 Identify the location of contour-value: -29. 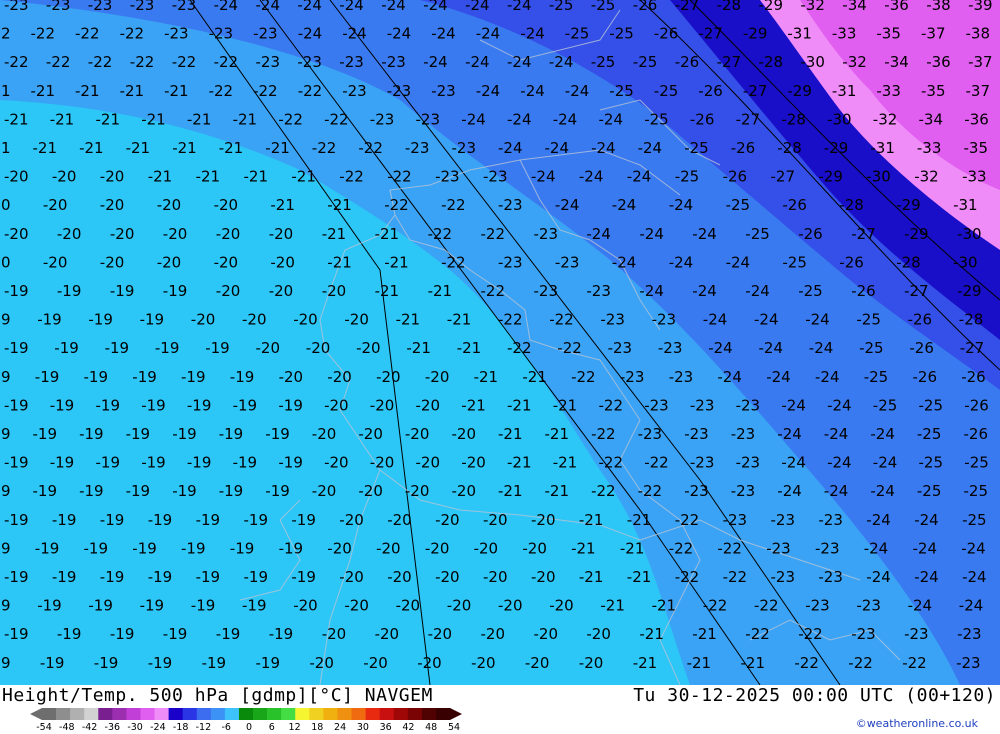
(771, 7).